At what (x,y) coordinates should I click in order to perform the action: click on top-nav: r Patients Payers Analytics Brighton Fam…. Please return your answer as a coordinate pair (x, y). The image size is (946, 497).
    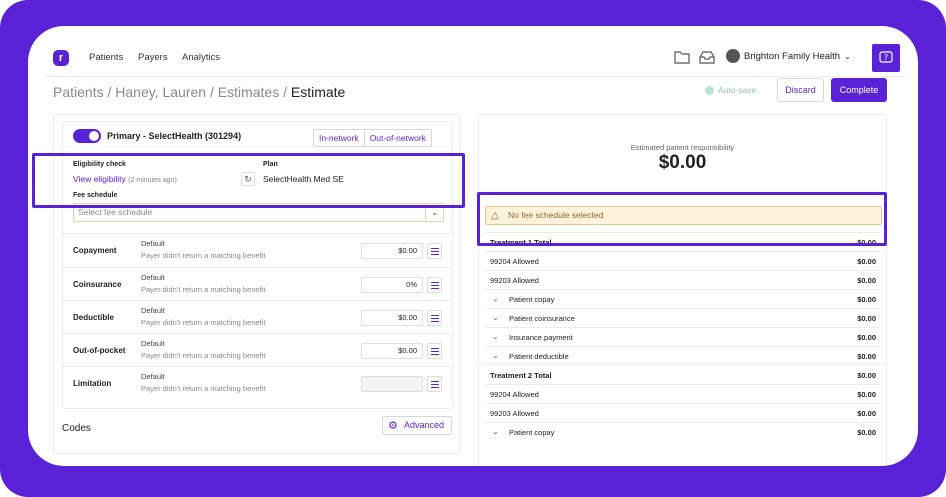
    Looking at the image, I should click on (473, 58).